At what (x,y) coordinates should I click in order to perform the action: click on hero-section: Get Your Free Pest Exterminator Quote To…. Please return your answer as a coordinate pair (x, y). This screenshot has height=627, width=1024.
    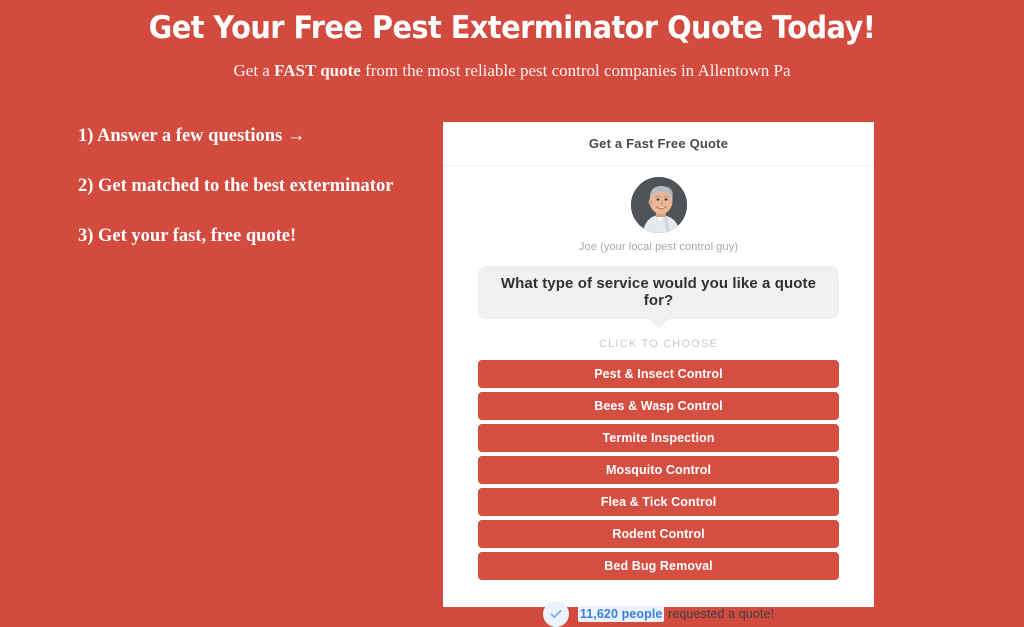
    Looking at the image, I should click on (512, 41).